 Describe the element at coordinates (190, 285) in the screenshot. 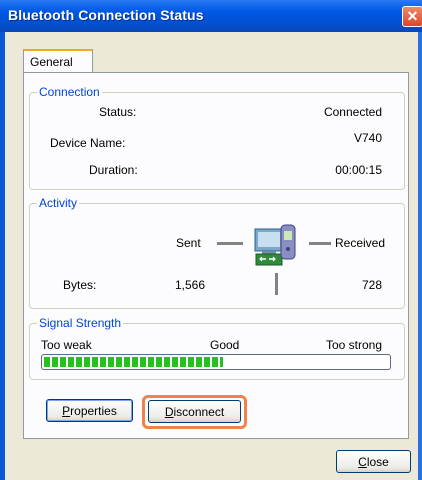

I see `bytes-sent-value: 1,566` at that location.